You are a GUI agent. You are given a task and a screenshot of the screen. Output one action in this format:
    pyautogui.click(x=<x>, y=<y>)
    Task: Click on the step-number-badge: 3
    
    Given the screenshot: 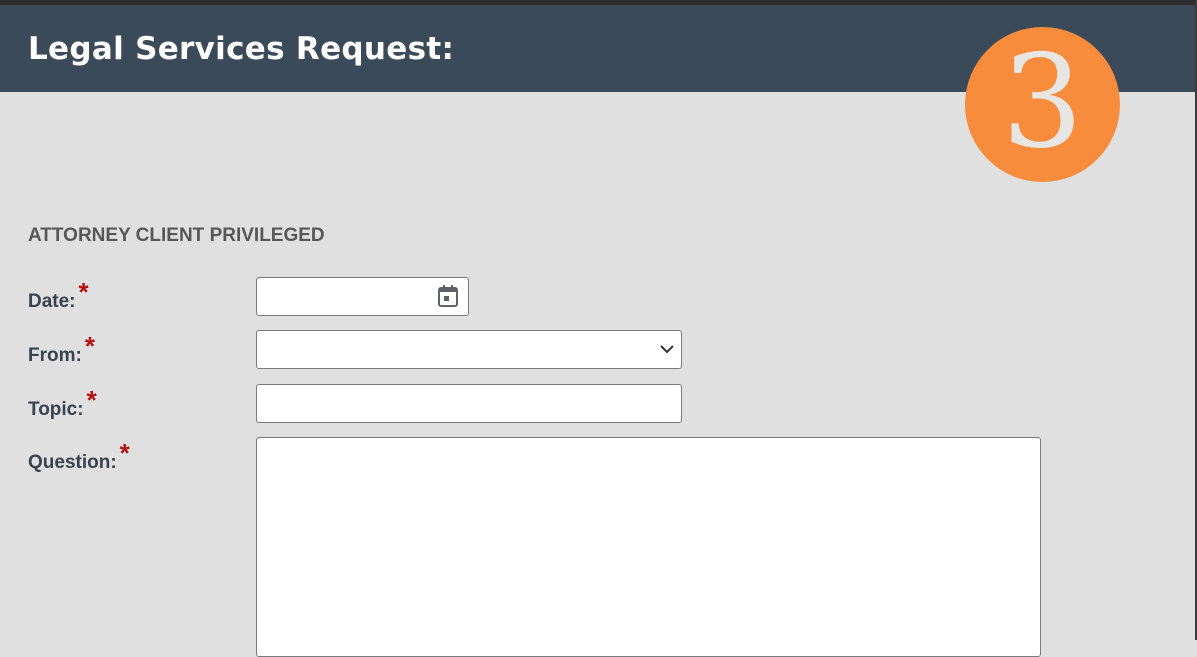 What is the action you would take?
    pyautogui.click(x=1042, y=104)
    